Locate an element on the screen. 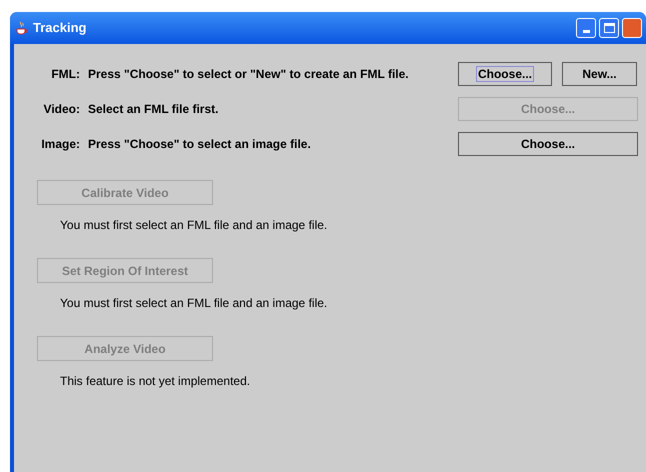 This screenshot has height=472, width=646. field-label: FML: is located at coordinates (65, 74).